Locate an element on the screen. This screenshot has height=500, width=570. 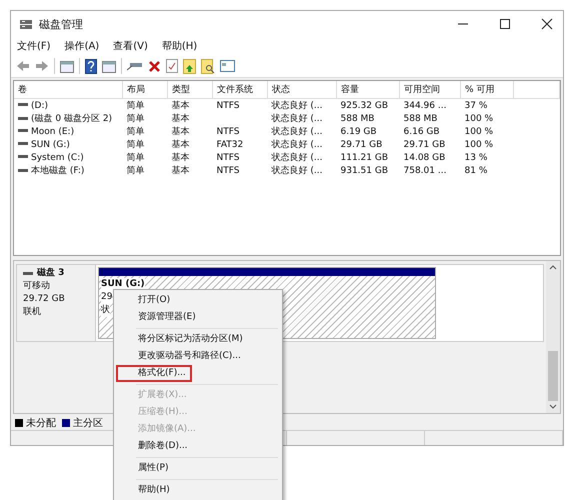
table-cell: 931.51 GB is located at coordinates (364, 171).